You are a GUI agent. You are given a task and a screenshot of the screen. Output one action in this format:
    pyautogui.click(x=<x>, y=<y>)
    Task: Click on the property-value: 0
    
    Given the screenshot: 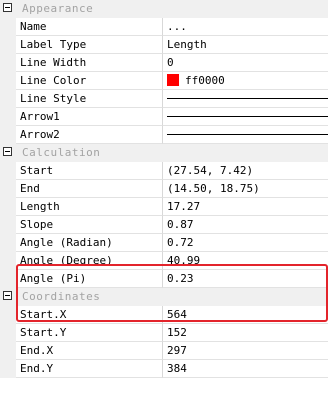 What is the action you would take?
    pyautogui.click(x=245, y=63)
    